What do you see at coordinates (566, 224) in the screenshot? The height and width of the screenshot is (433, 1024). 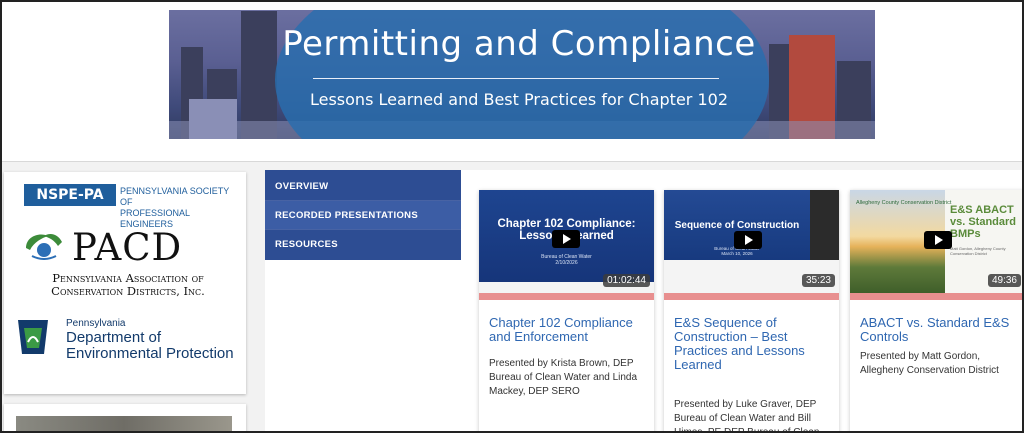 I see `slide-title-line1: Chapter 102 Compliance:` at bounding box center [566, 224].